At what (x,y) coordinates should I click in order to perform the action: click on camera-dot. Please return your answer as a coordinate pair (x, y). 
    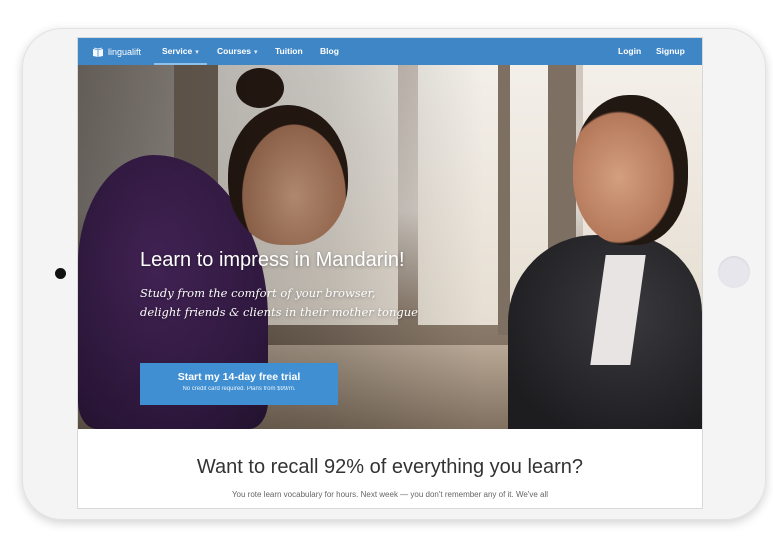
    Looking at the image, I should click on (60, 273).